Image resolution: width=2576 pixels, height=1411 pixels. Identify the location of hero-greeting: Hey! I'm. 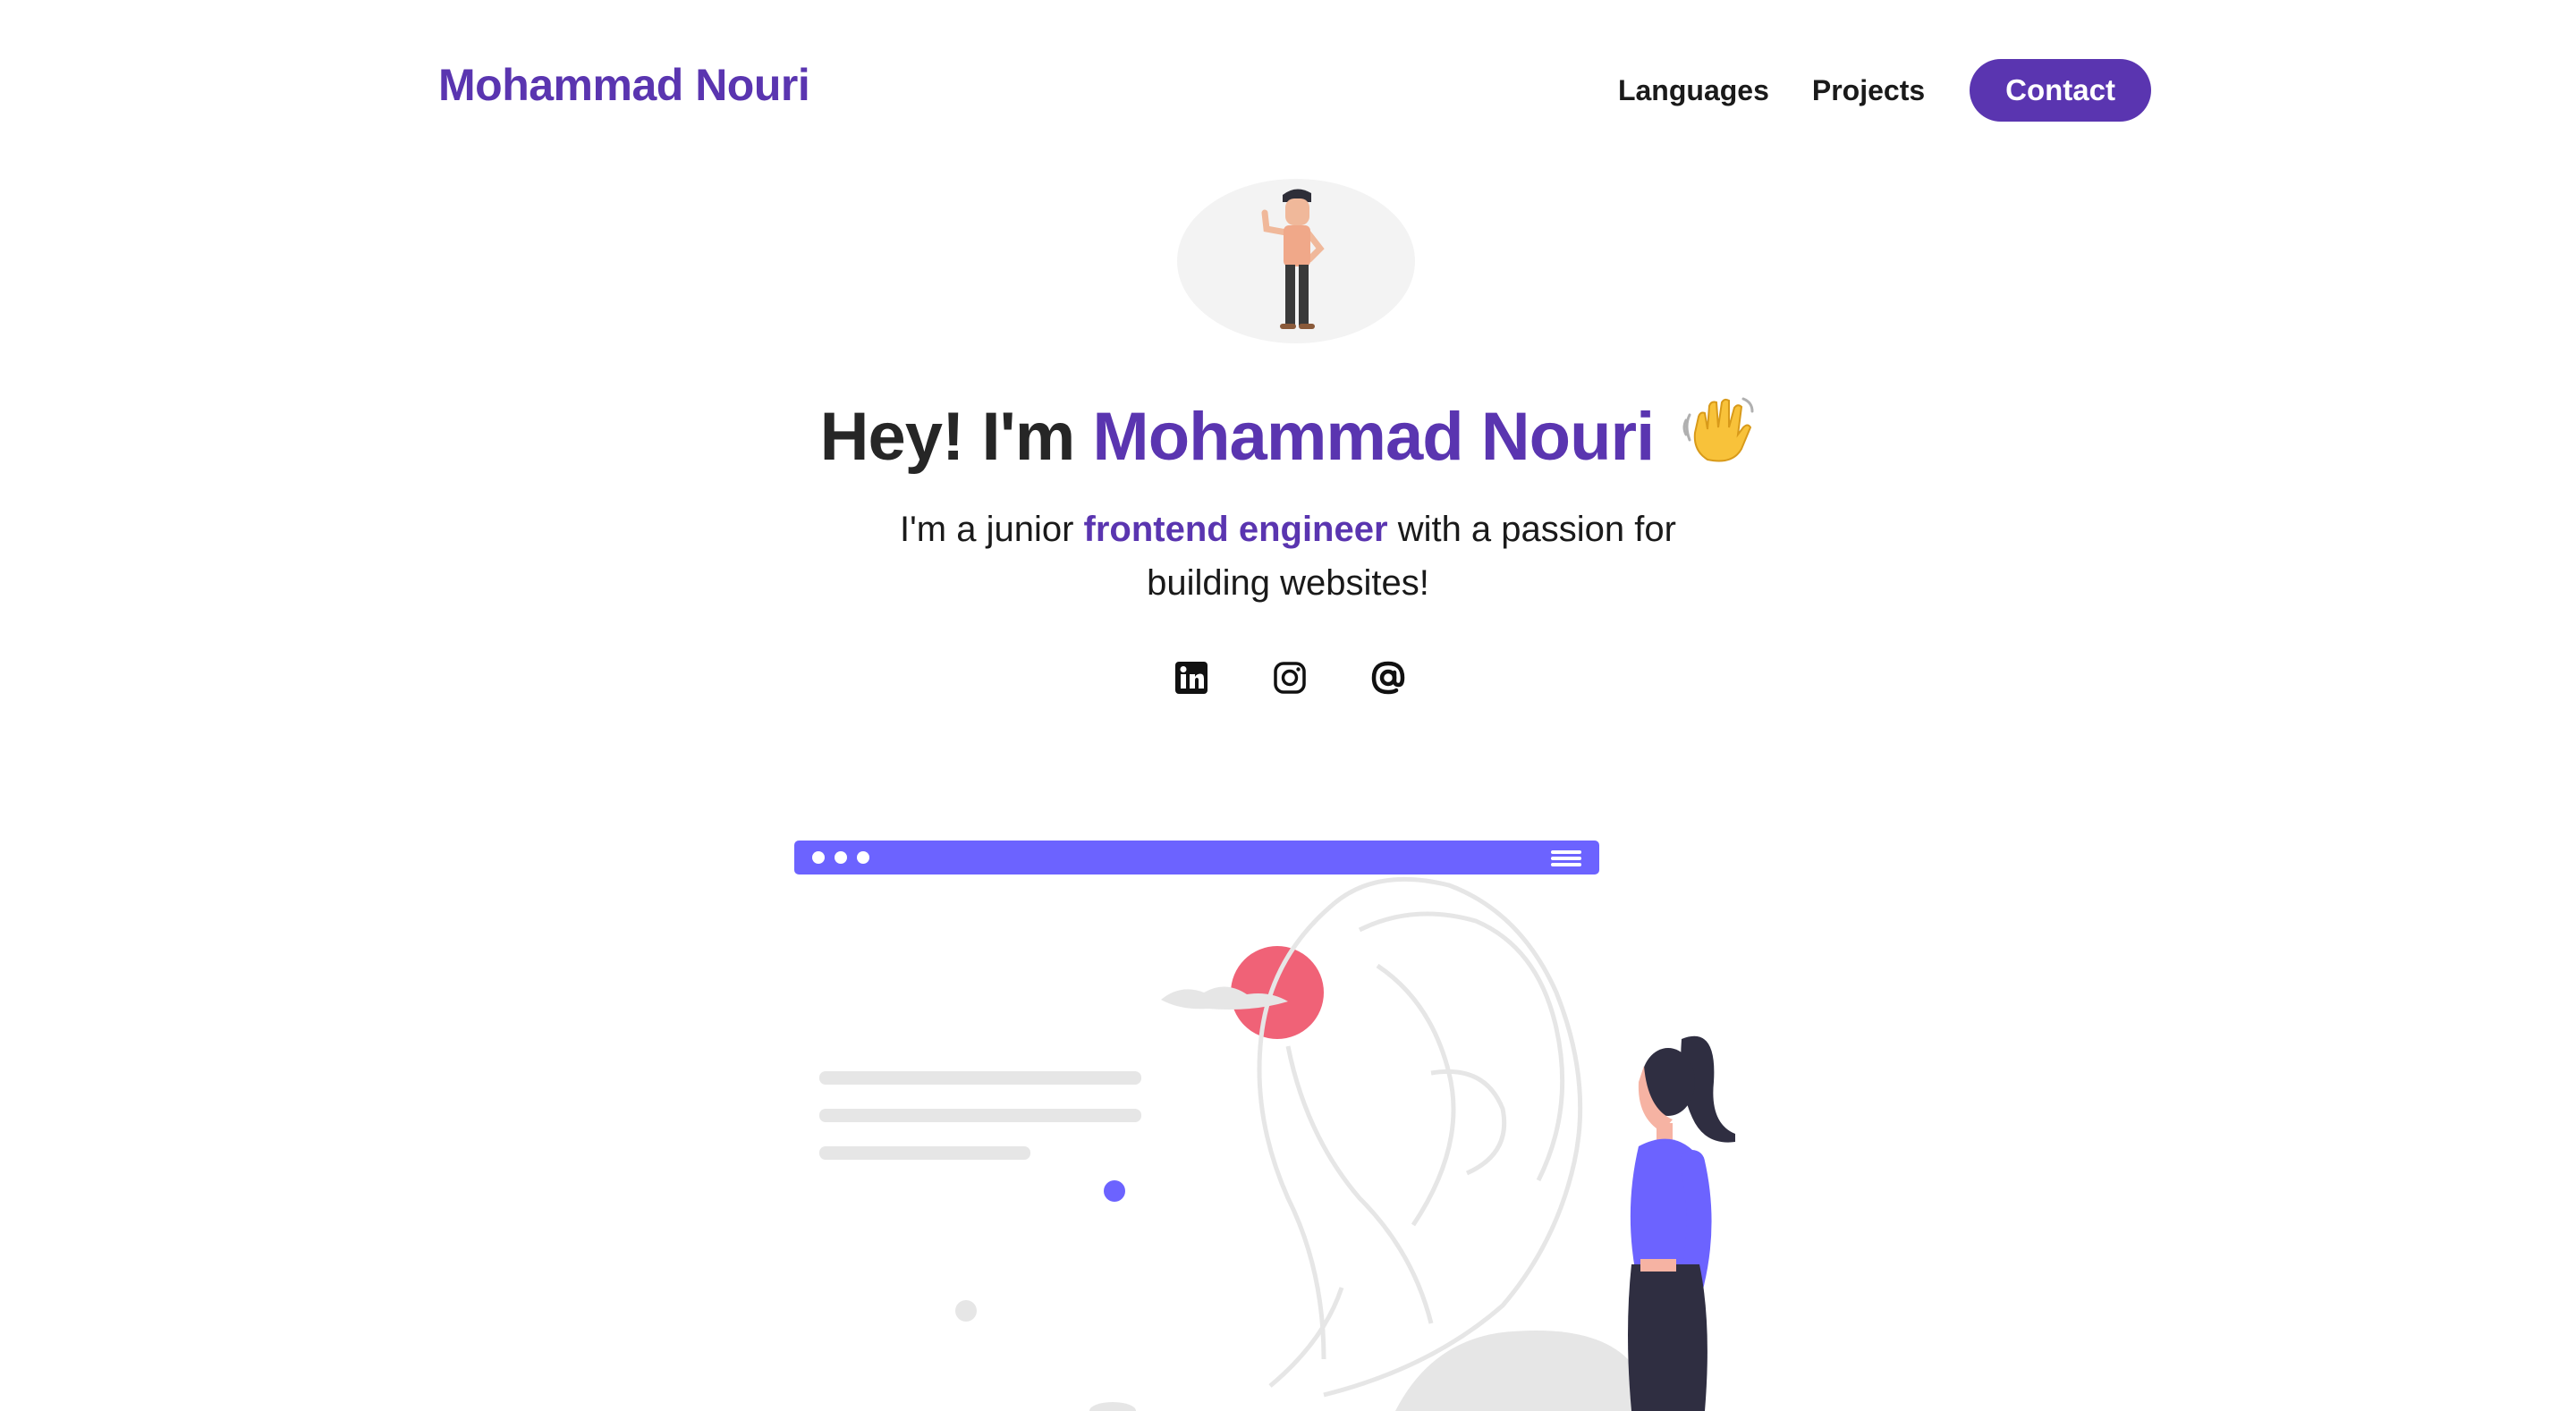
(947, 437).